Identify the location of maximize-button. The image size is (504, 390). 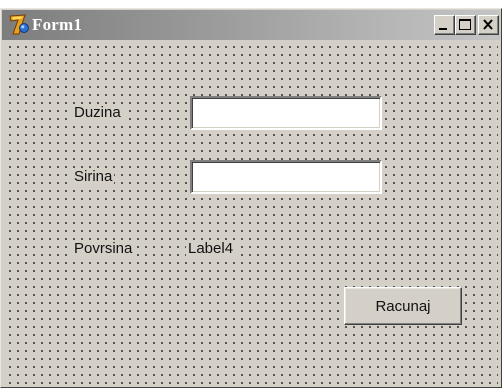
(465, 25).